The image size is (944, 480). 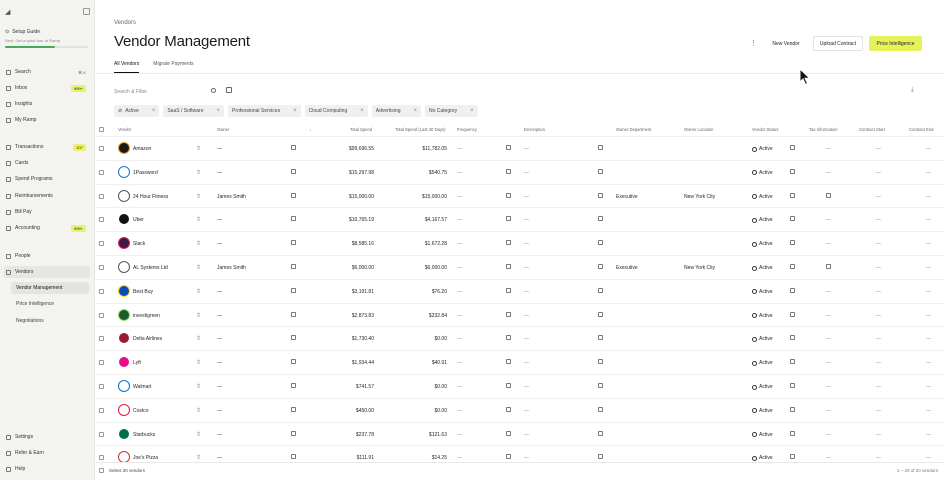 What do you see at coordinates (47, 256) in the screenshot?
I see `sidebar-item-people: People` at bounding box center [47, 256].